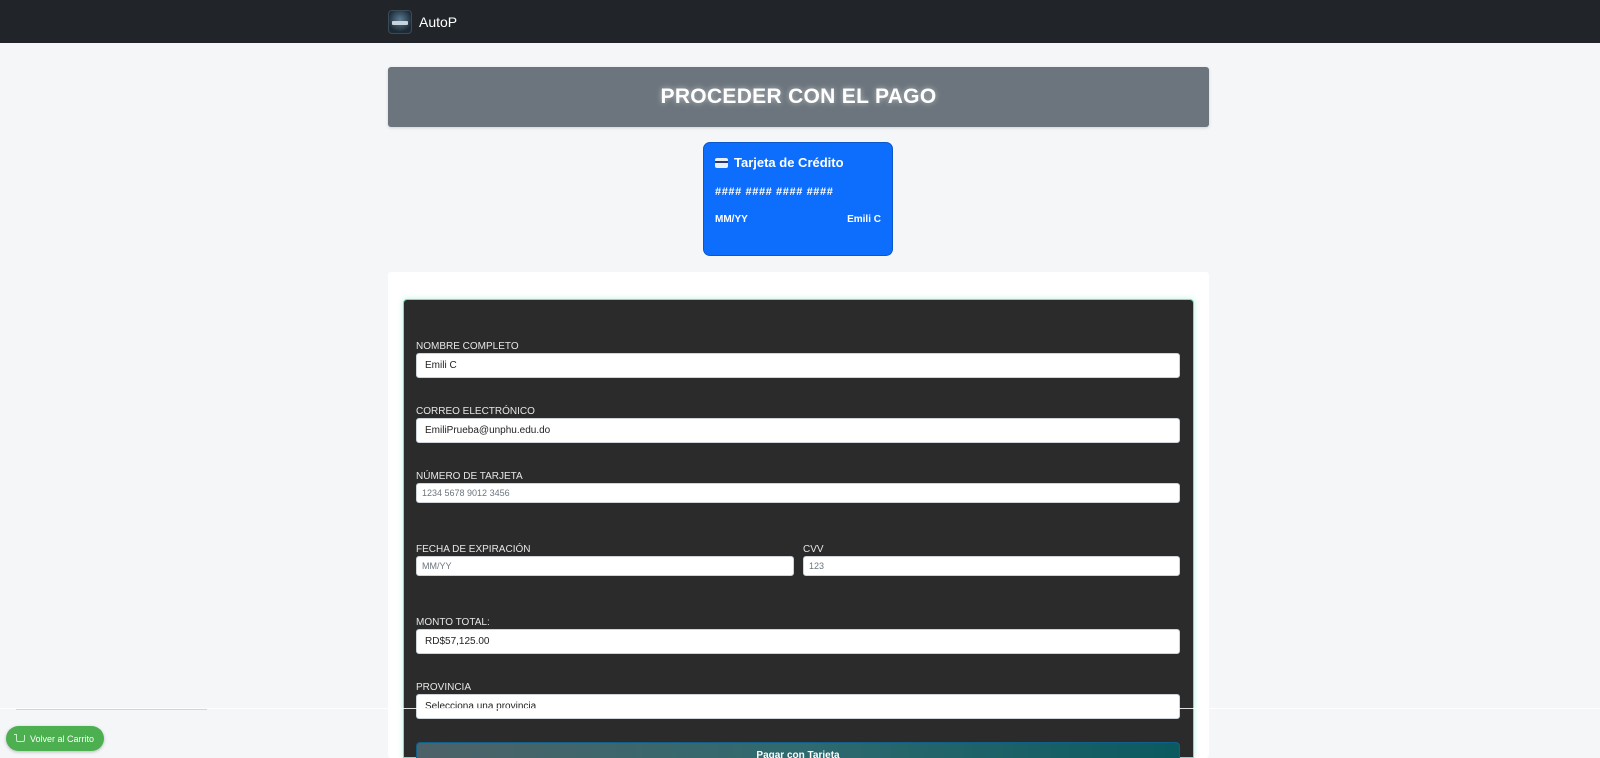 Image resolution: width=1600 pixels, height=758 pixels. I want to click on total-amount-input, so click(798, 641).